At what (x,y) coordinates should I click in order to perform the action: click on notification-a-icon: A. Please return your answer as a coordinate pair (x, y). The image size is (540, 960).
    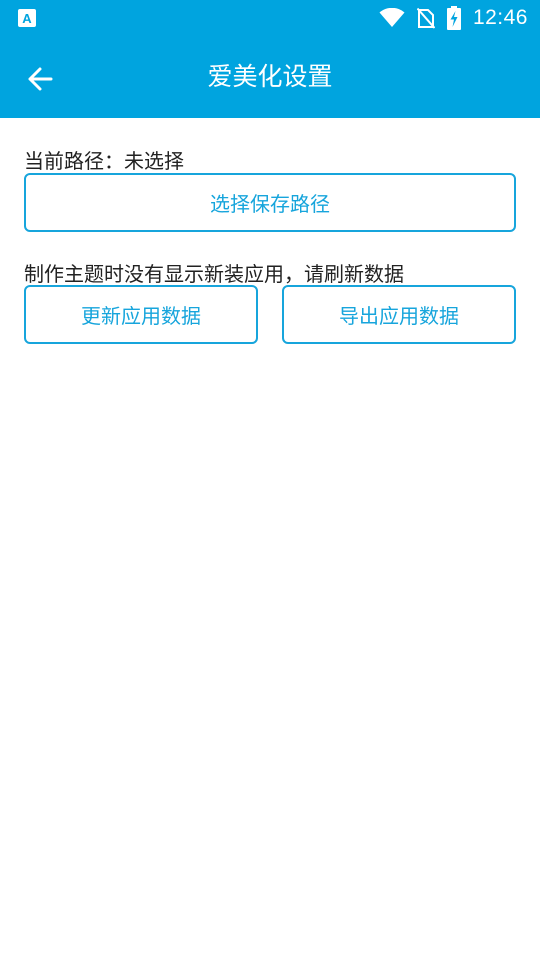
    Looking at the image, I should click on (27, 18).